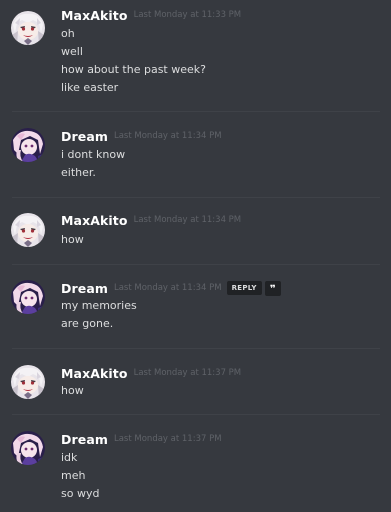 The width and height of the screenshot is (391, 512). I want to click on message-line: either., so click(78, 172).